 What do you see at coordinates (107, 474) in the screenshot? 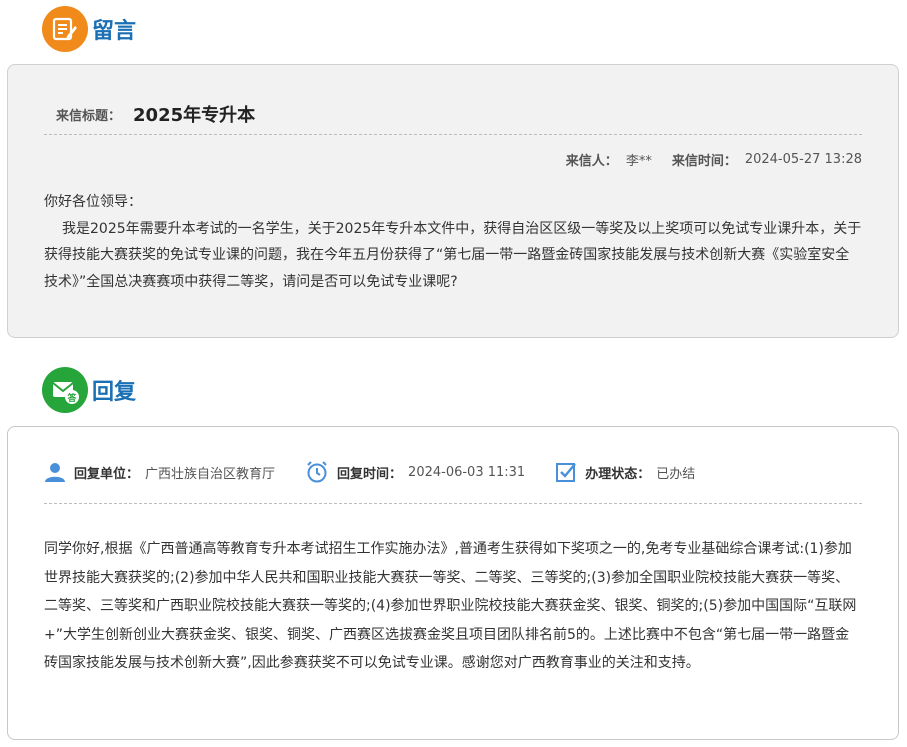
I see `reply-unit-label: 回复单位：` at bounding box center [107, 474].